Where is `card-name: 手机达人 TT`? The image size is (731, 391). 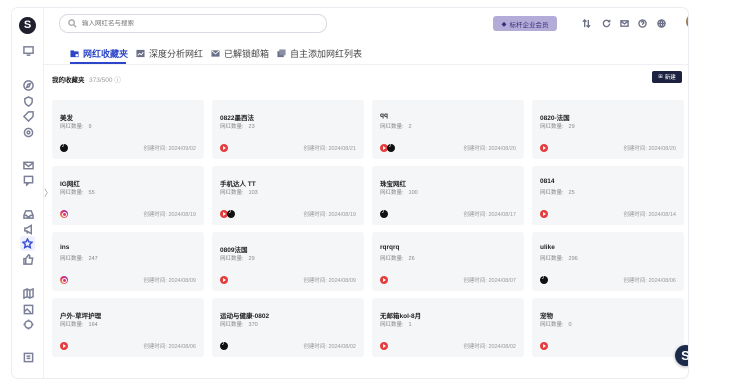
card-name: 手机达人 TT is located at coordinates (238, 184).